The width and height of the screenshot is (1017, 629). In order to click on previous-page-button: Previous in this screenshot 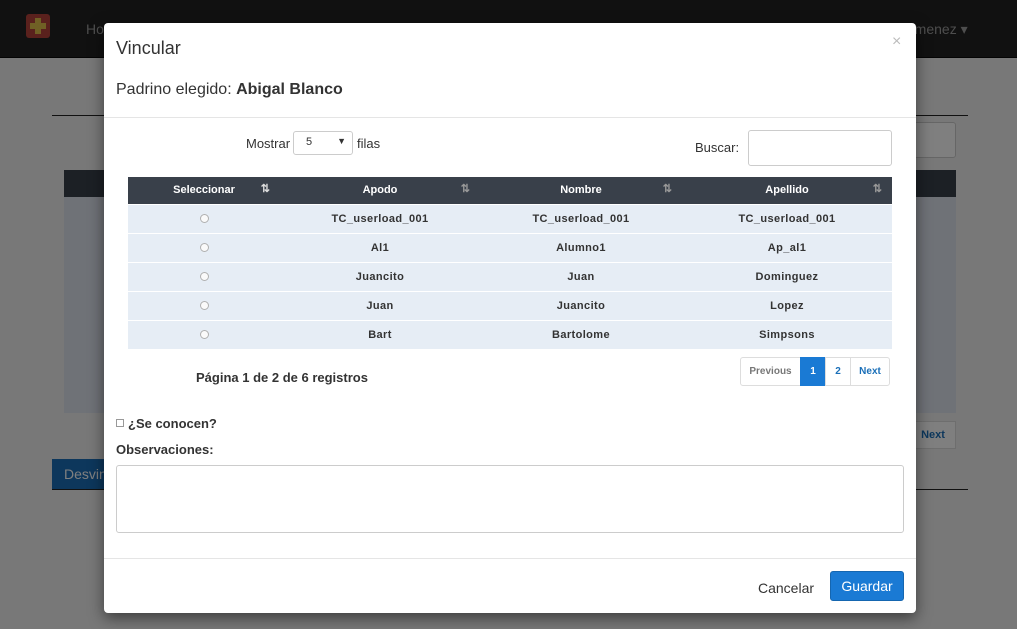, I will do `click(770, 371)`.